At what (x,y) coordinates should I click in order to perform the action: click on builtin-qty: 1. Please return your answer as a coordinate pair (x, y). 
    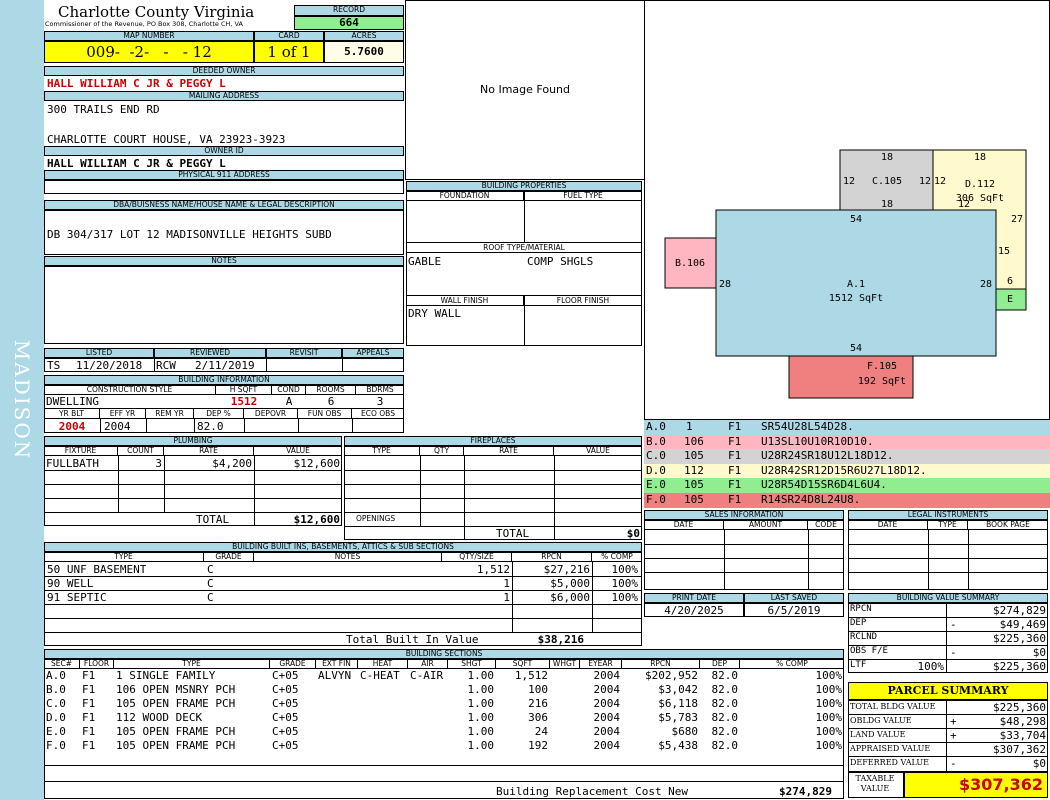
    Looking at the image, I should click on (506, 583).